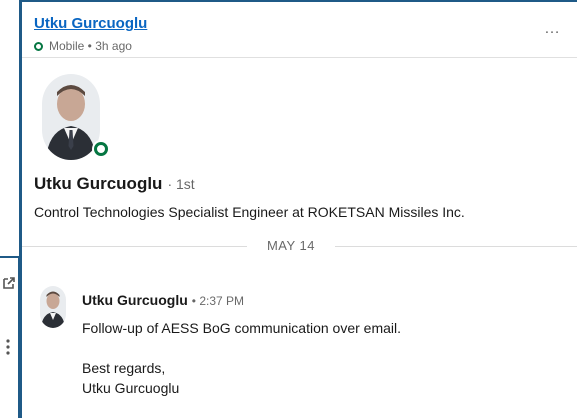 Image resolution: width=577 pixels, height=418 pixels. I want to click on connection-degree: · 1st, so click(181, 184).